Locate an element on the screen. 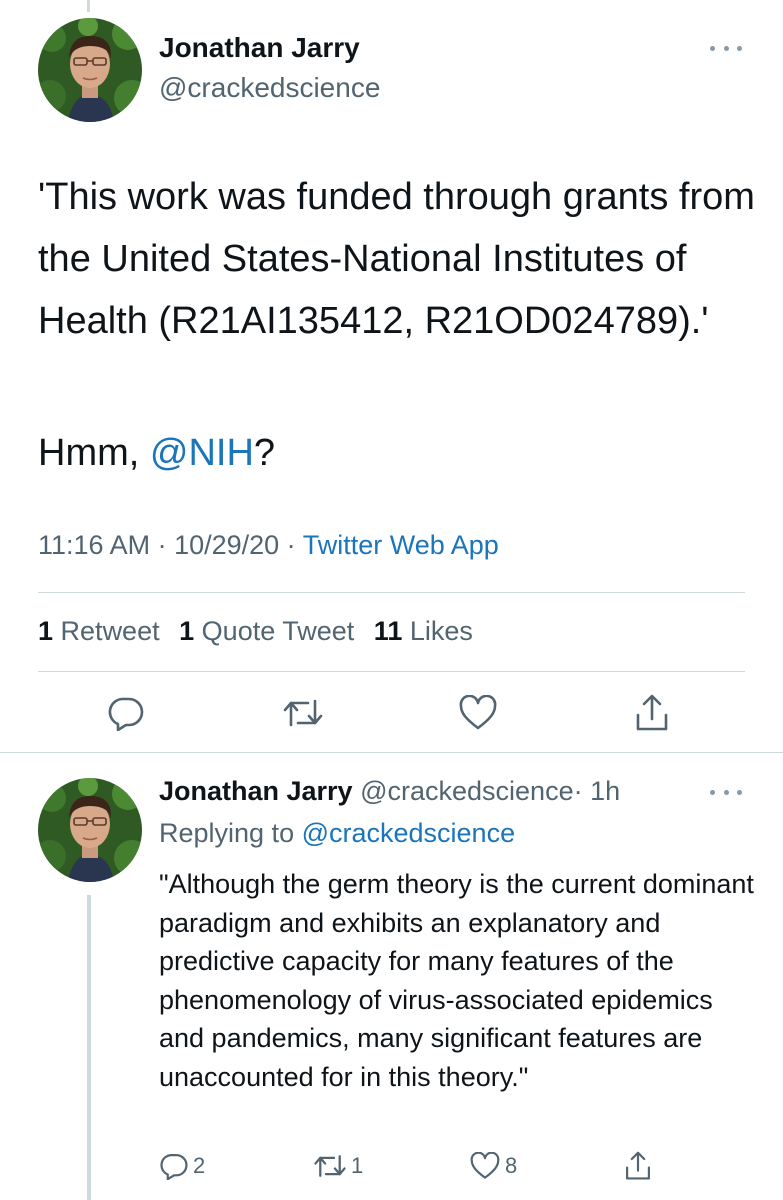 This screenshot has height=1200, width=783. likes-label: Likes is located at coordinates (441, 631).